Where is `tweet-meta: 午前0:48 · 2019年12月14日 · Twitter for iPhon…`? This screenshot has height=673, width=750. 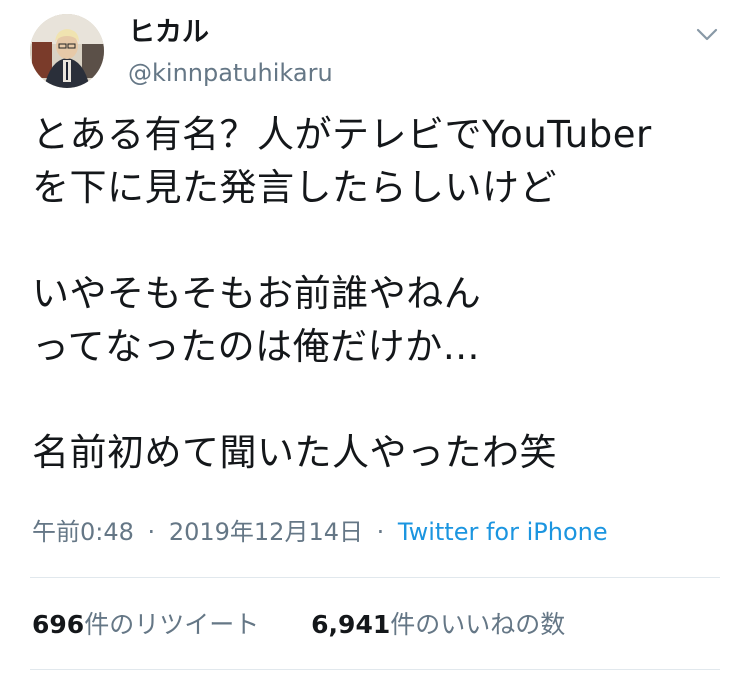 tweet-meta: 午前0:48 · 2019年12月14日 · Twitter for iPhon… is located at coordinates (320, 532).